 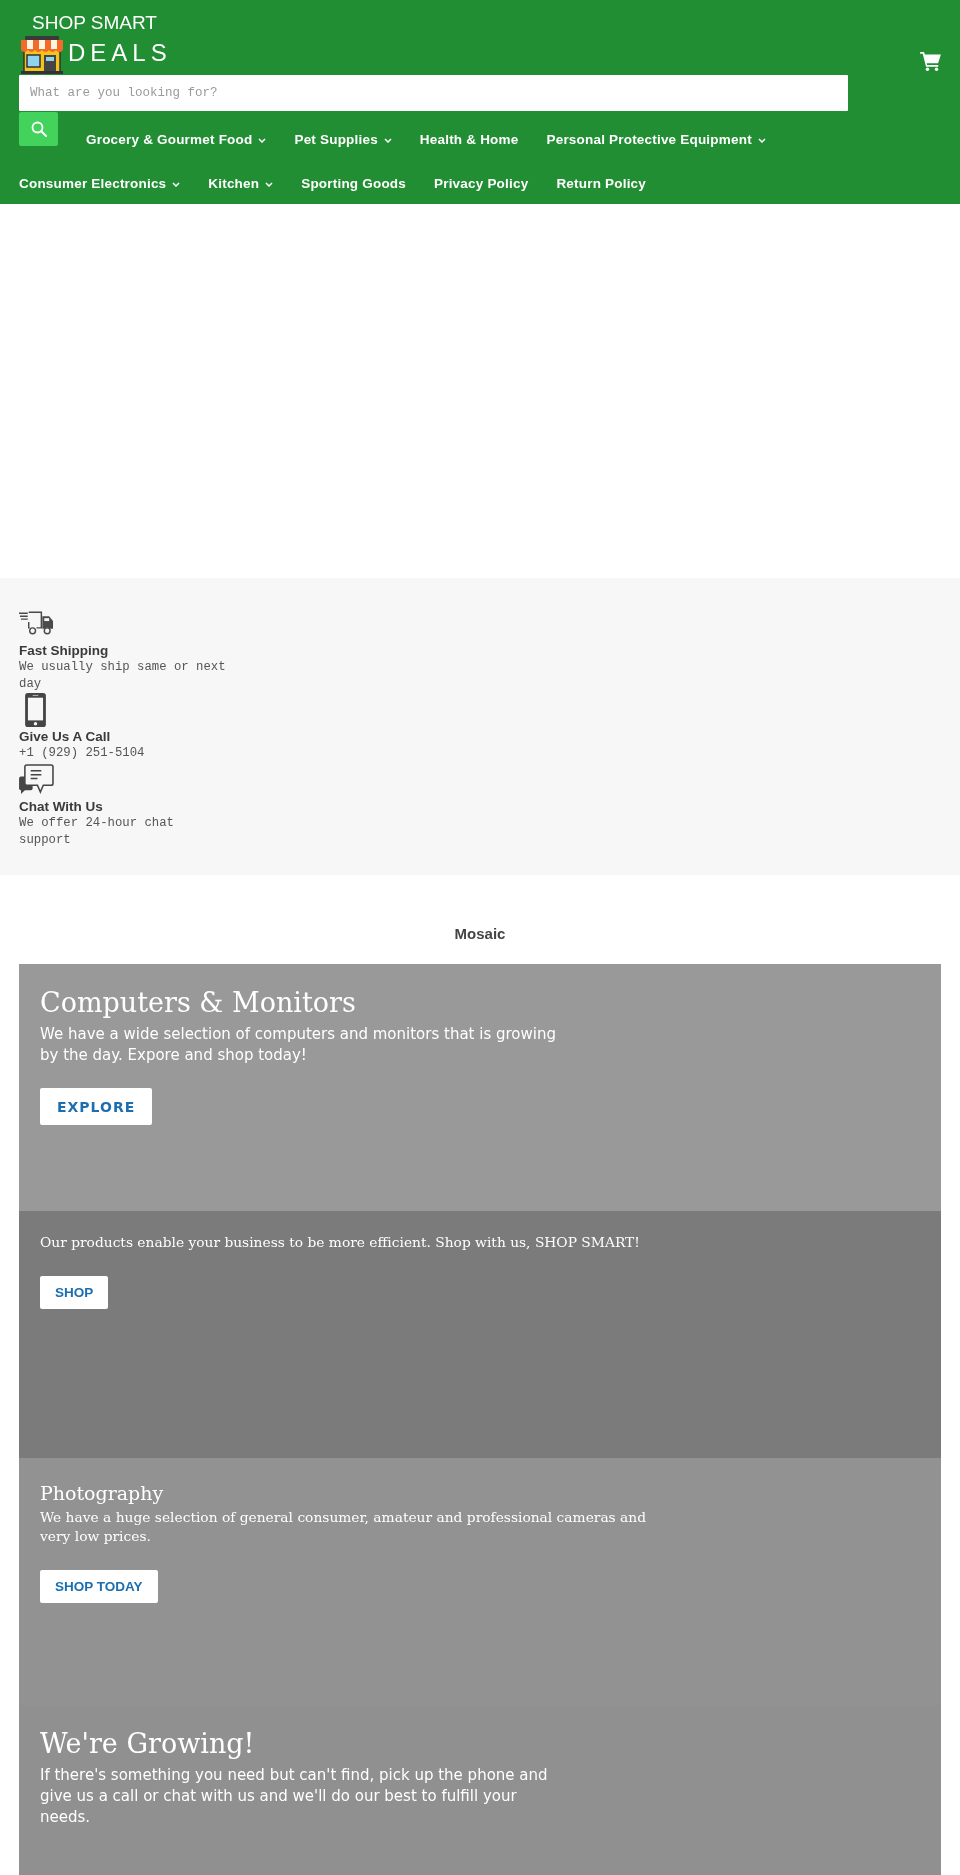 I want to click on nav-link: Return Policy, so click(x=601, y=183).